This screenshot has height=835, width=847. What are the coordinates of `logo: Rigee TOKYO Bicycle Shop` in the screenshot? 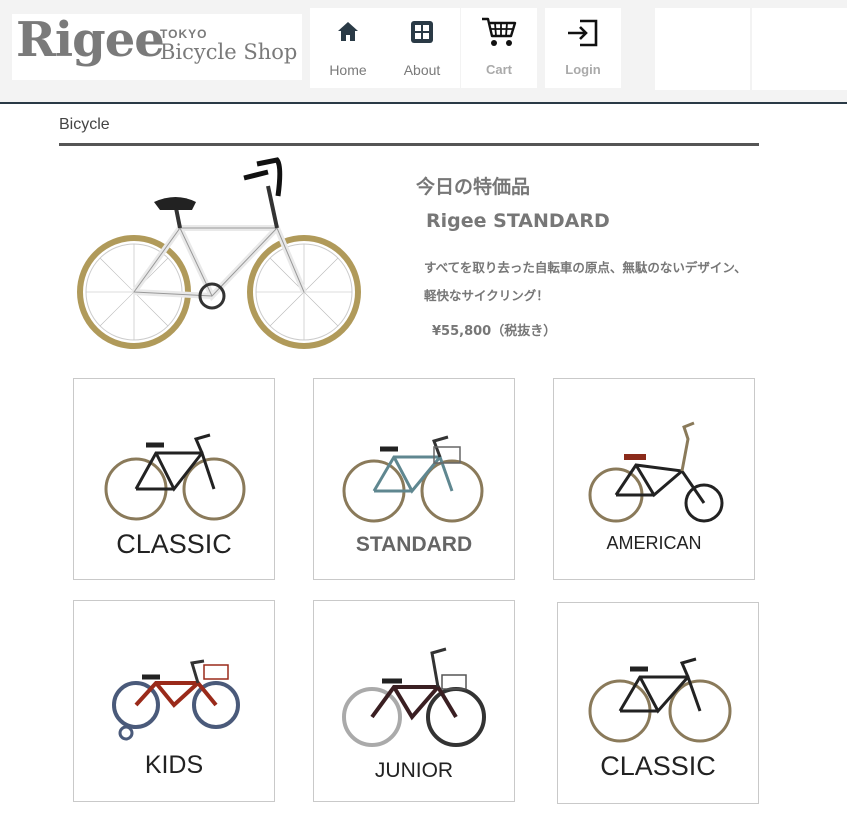 It's located at (157, 46).